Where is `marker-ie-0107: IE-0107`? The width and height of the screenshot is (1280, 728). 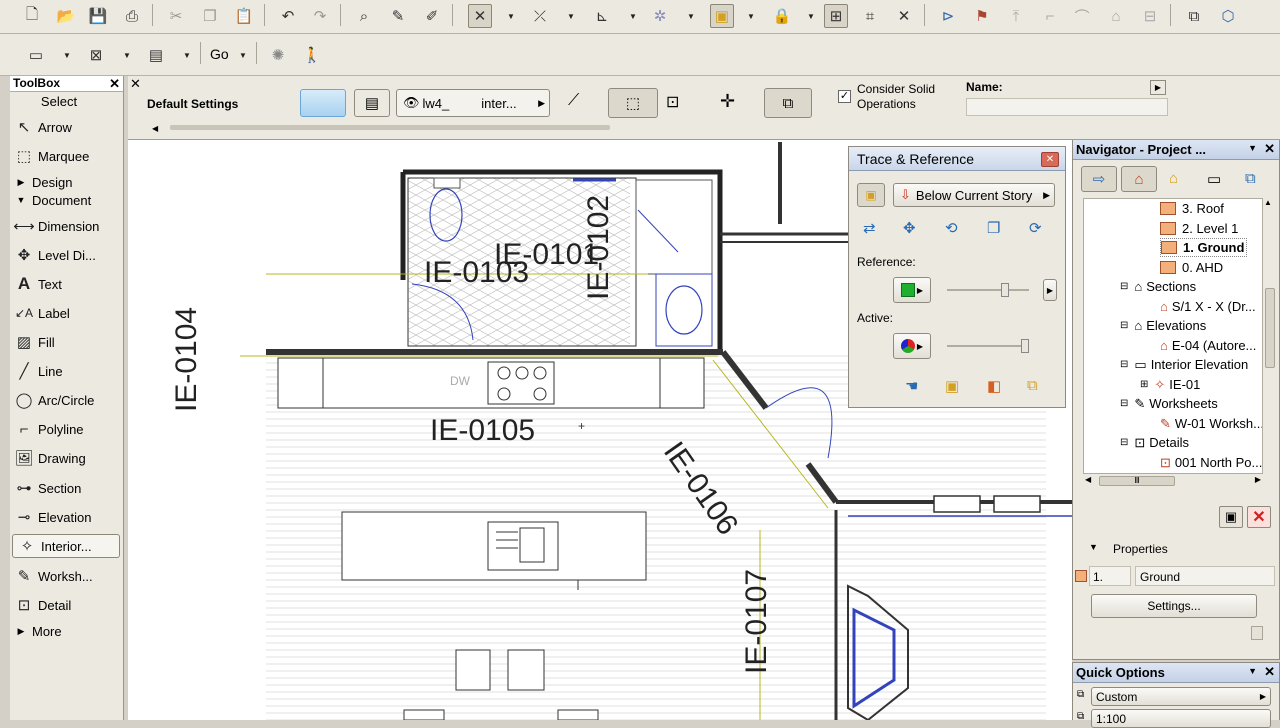
marker-ie-0107: IE-0107 is located at coordinates (757, 621).